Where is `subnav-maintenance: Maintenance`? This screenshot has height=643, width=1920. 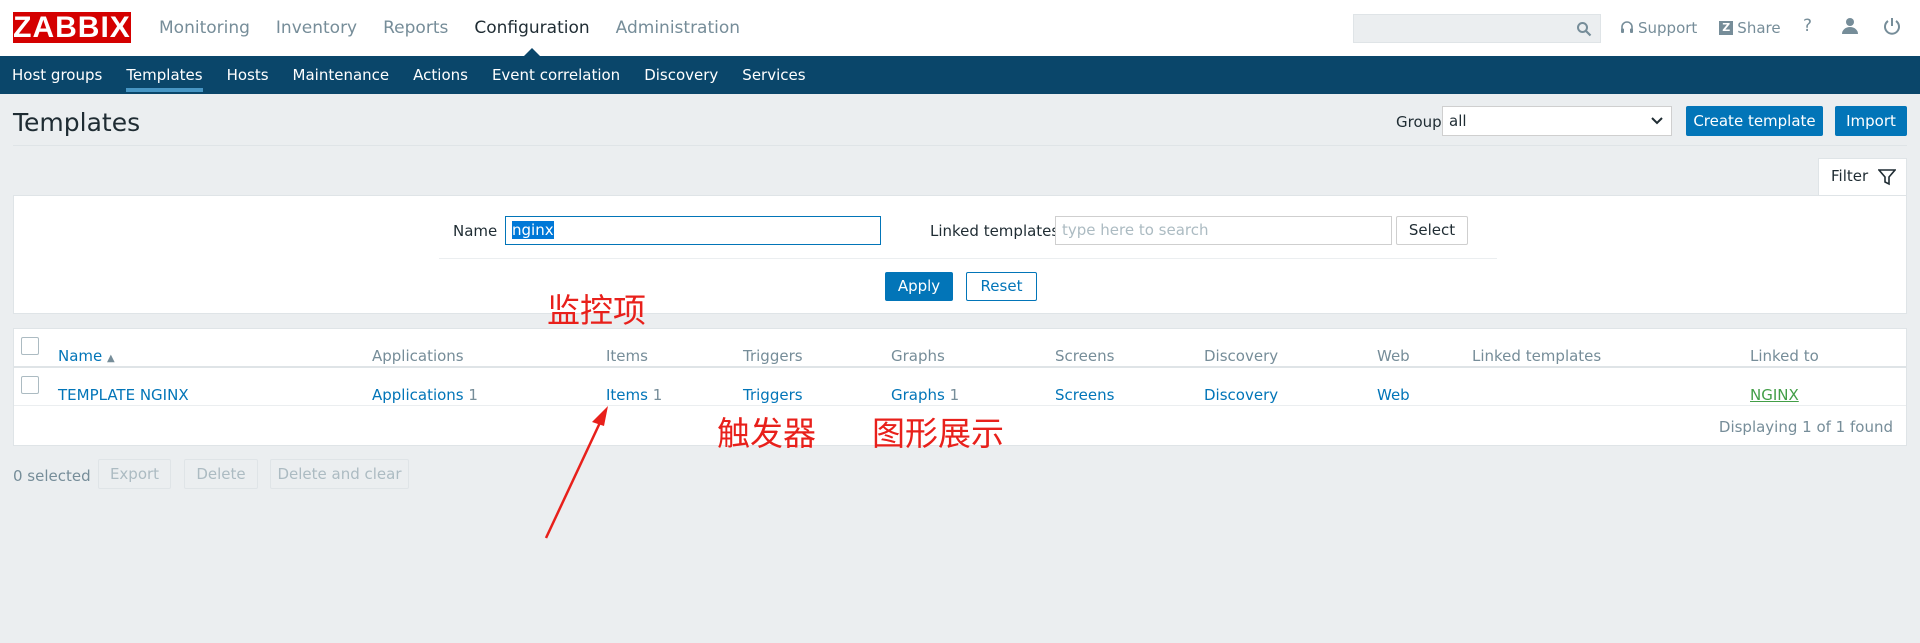 subnav-maintenance: Maintenance is located at coordinates (341, 75).